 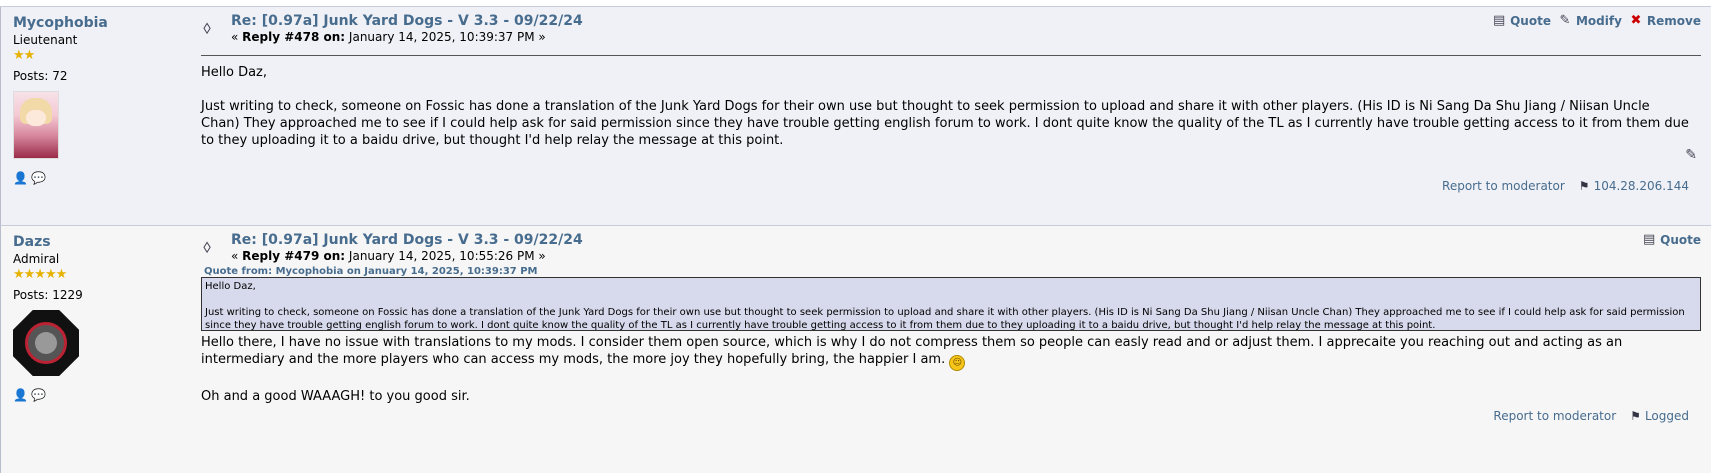 I want to click on reply-date: January 14, 2025, 10:39:37 PM », so click(x=445, y=37).